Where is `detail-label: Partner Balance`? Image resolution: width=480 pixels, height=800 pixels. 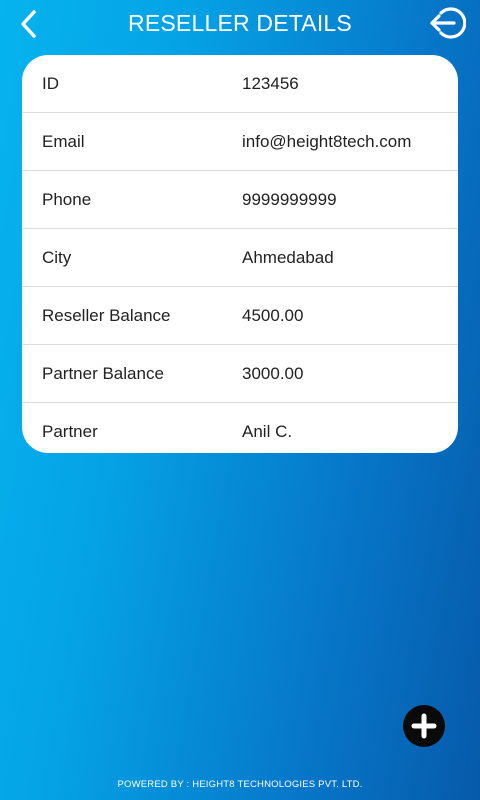
detail-label: Partner Balance is located at coordinates (103, 373).